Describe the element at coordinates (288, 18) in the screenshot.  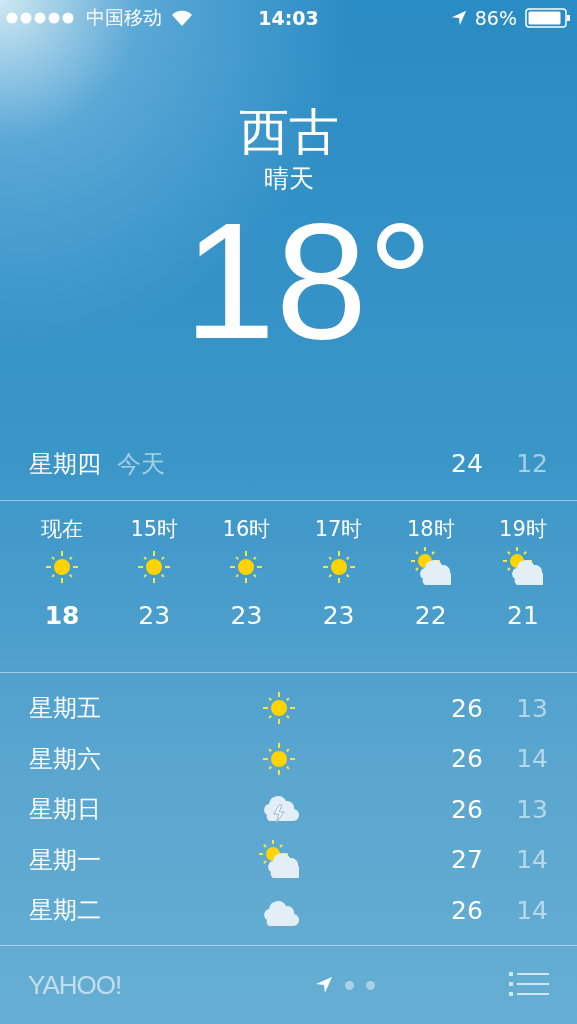
I see `status-time: 14:03` at that location.